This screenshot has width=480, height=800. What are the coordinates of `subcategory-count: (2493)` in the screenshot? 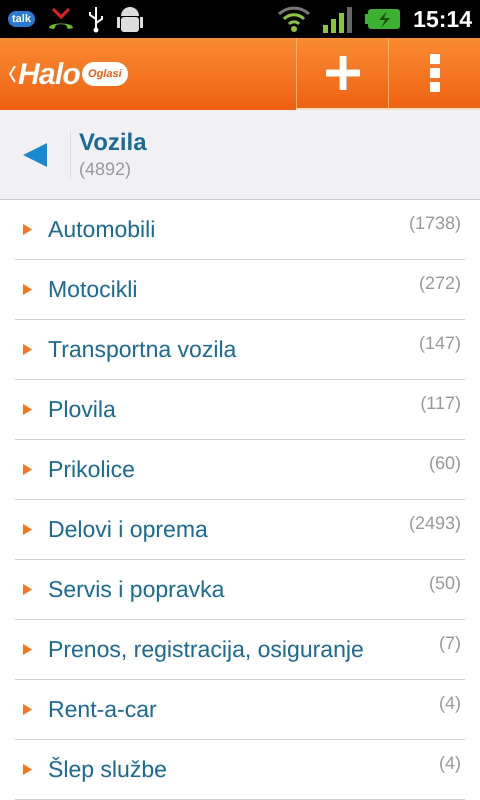 It's located at (434, 523).